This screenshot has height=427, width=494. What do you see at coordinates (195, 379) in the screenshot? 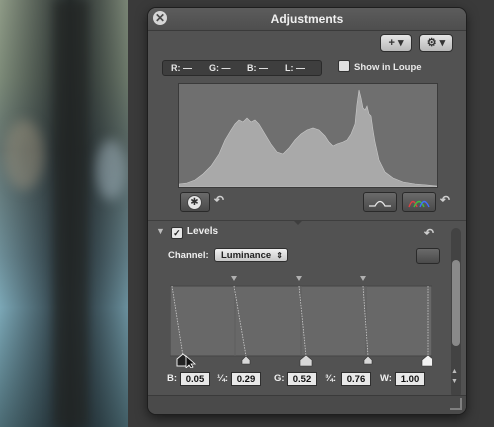
I see `black-point-field: 0.05` at bounding box center [195, 379].